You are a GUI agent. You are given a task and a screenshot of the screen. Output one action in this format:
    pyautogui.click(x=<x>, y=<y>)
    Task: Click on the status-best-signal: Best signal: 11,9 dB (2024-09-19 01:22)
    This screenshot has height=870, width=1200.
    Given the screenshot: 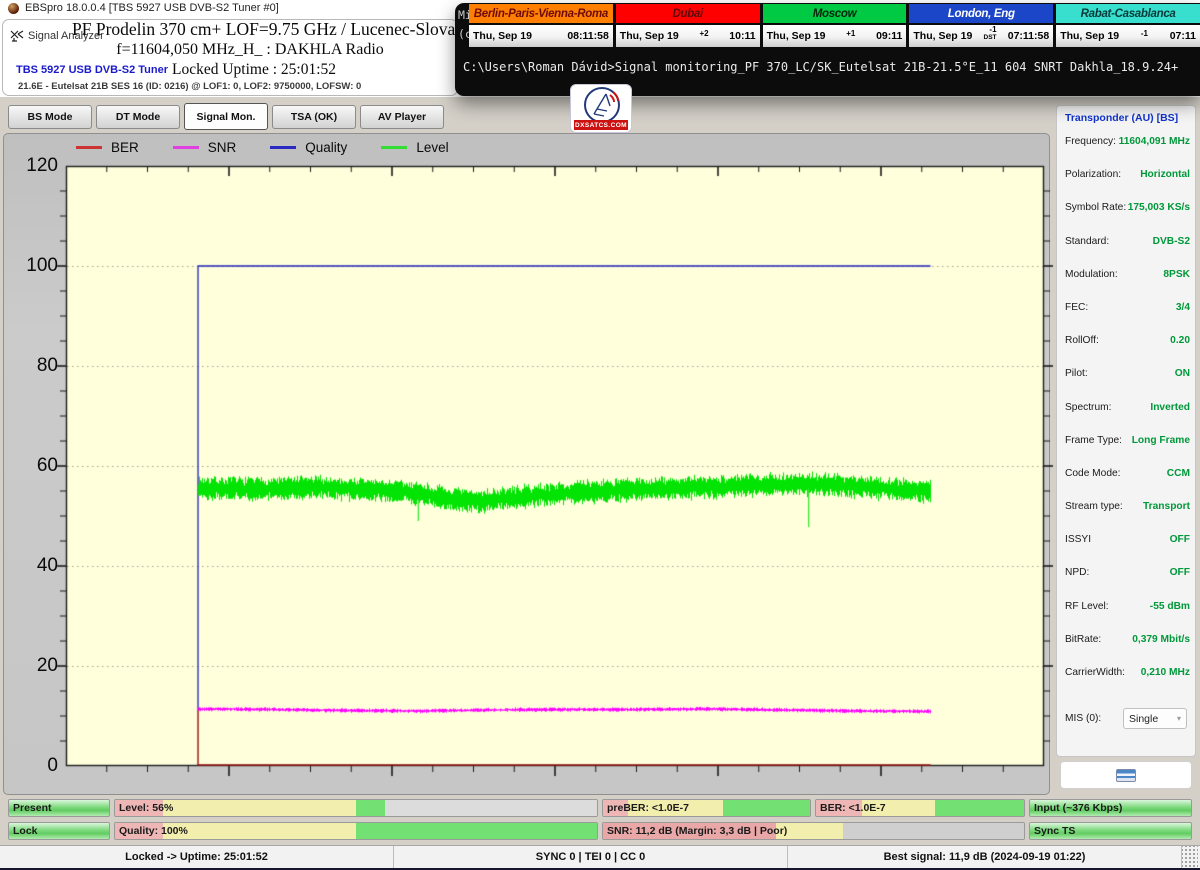 What is the action you would take?
    pyautogui.click(x=985, y=857)
    